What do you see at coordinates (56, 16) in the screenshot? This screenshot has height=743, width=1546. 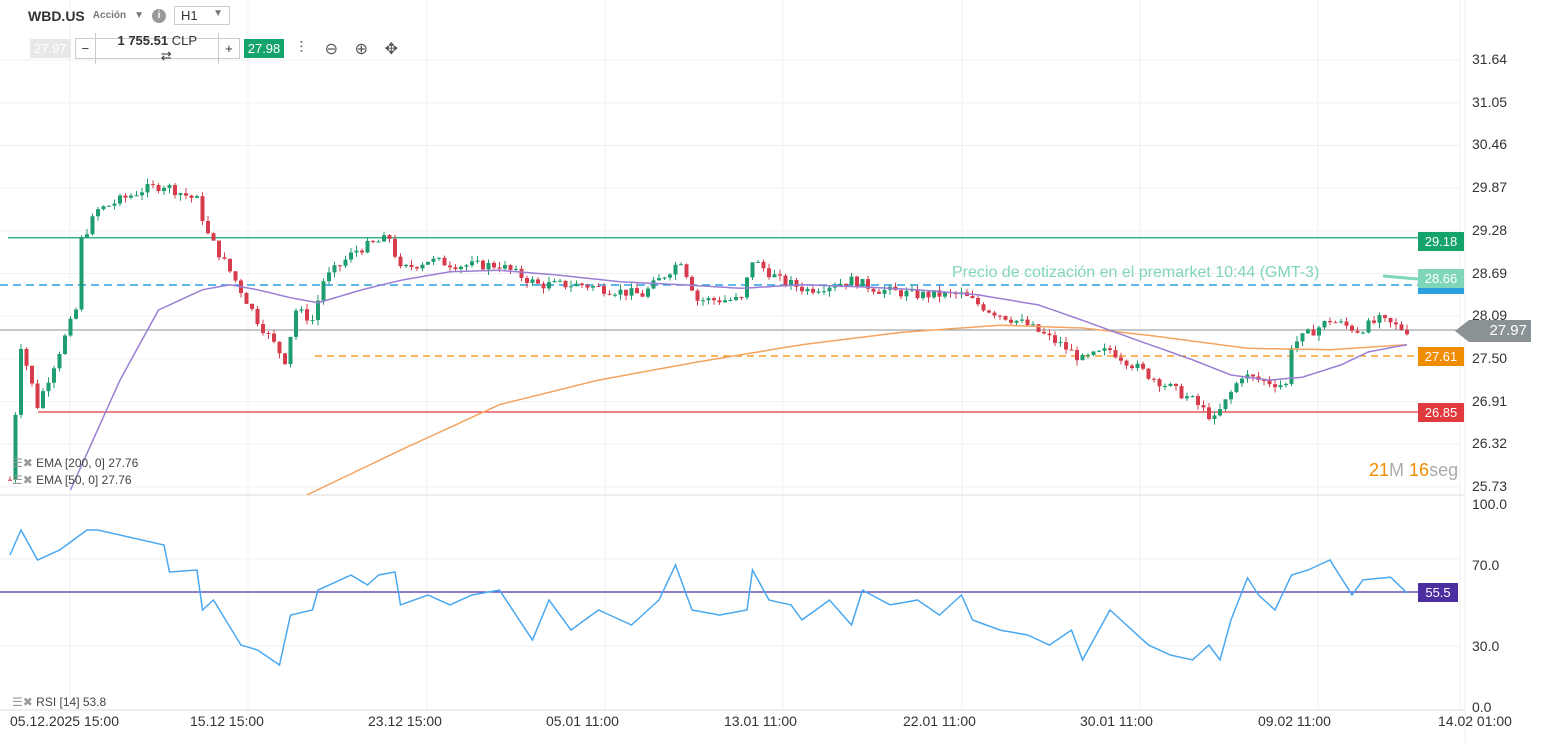 I see `symbol-name: WBD.US` at bounding box center [56, 16].